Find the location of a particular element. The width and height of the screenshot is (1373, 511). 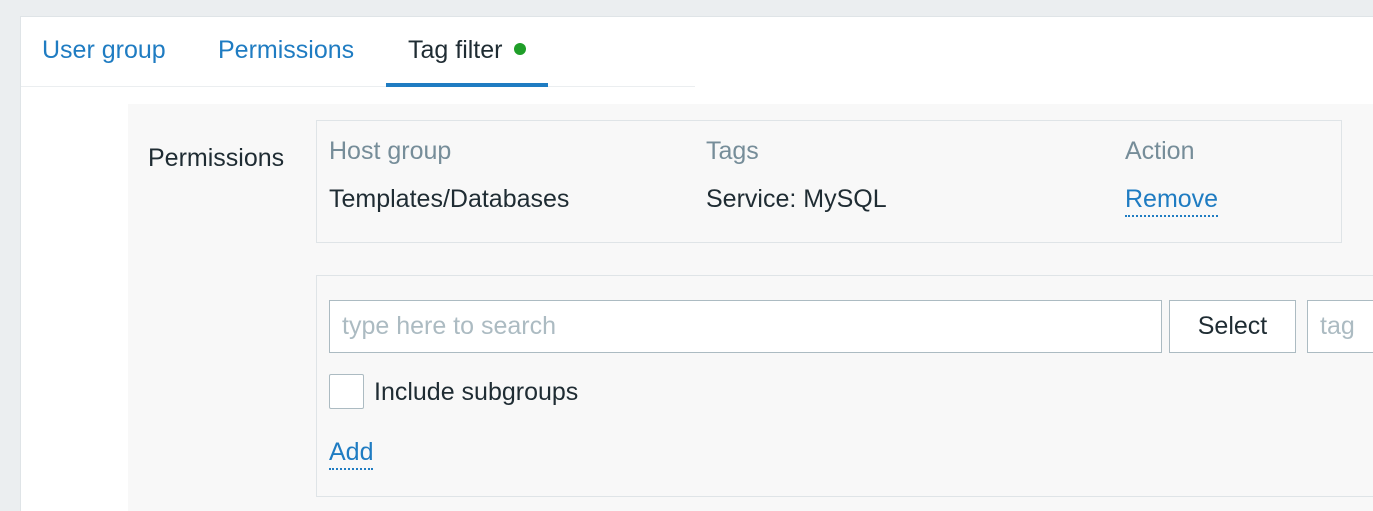

column-header-host-group: Host group is located at coordinates (390, 151).